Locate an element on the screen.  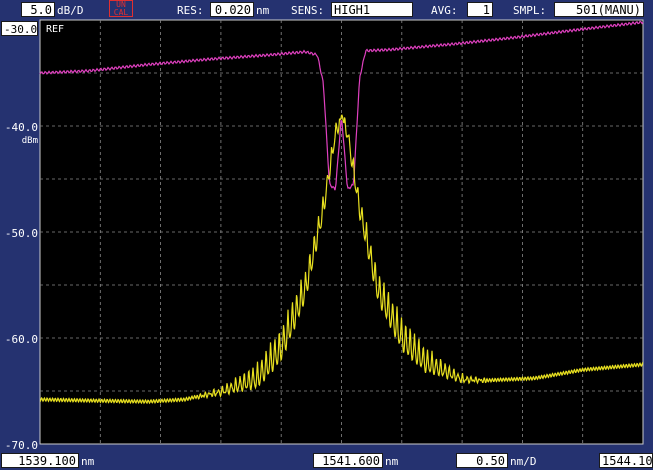
y-tick-label: -40.0 is located at coordinates (21, 127).